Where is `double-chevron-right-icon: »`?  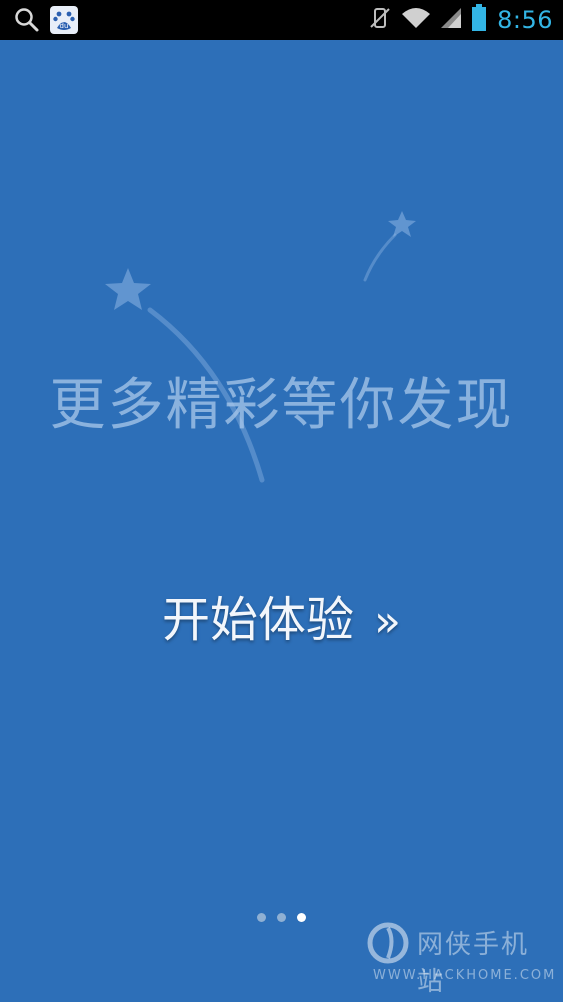 double-chevron-right-icon: » is located at coordinates (387, 621).